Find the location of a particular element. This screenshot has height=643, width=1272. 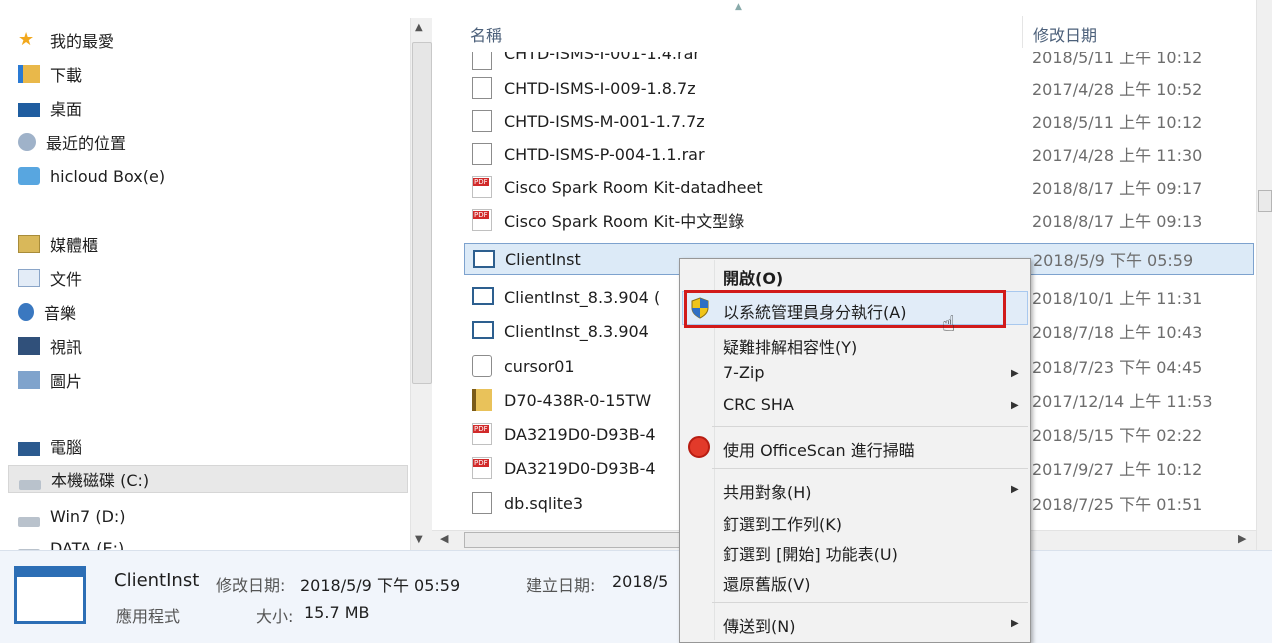

nav-libraries: 媒體櫃 is located at coordinates (58, 244).